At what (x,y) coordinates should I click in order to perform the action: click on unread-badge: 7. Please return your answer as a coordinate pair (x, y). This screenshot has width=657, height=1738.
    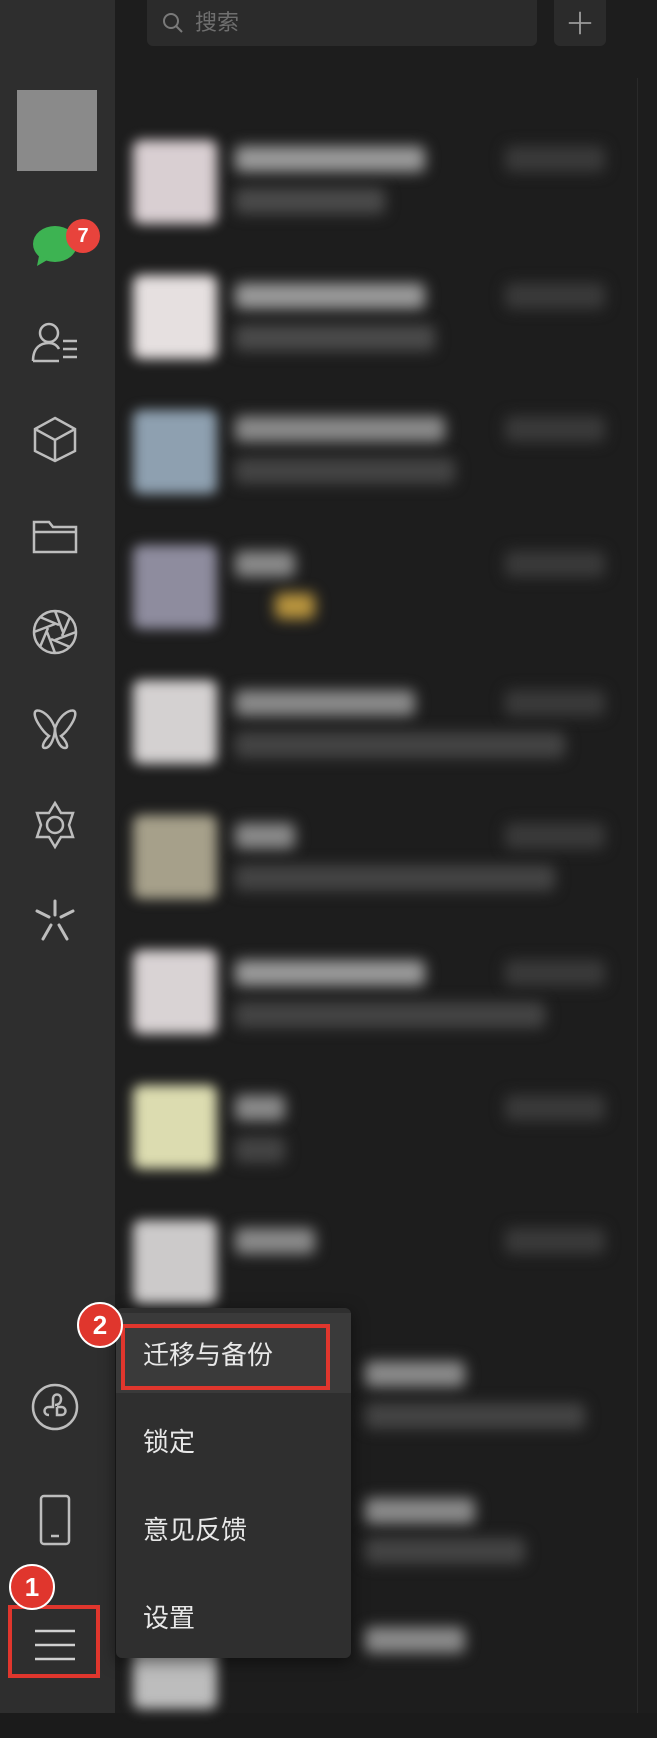
    Looking at the image, I should click on (83, 236).